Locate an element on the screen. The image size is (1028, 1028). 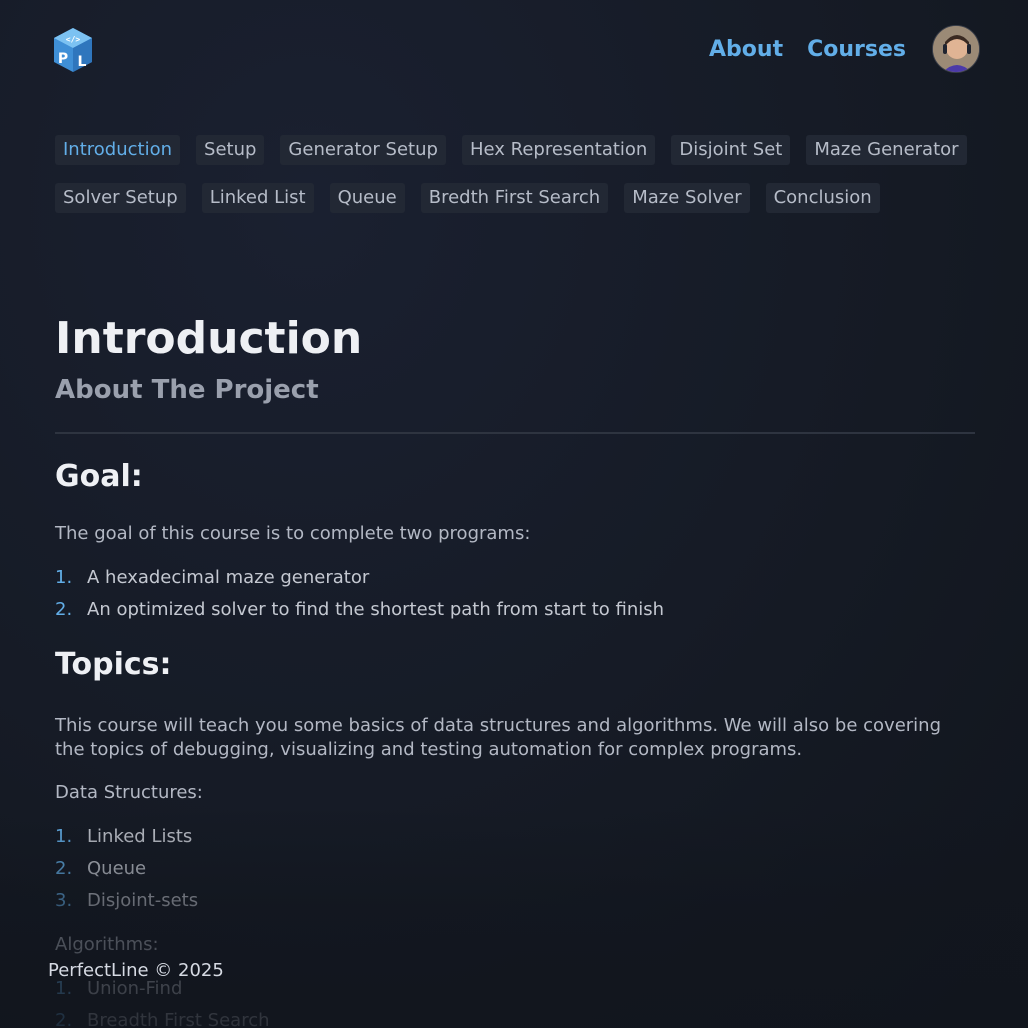
list-item: 1. Linked Lists is located at coordinates (124, 836).